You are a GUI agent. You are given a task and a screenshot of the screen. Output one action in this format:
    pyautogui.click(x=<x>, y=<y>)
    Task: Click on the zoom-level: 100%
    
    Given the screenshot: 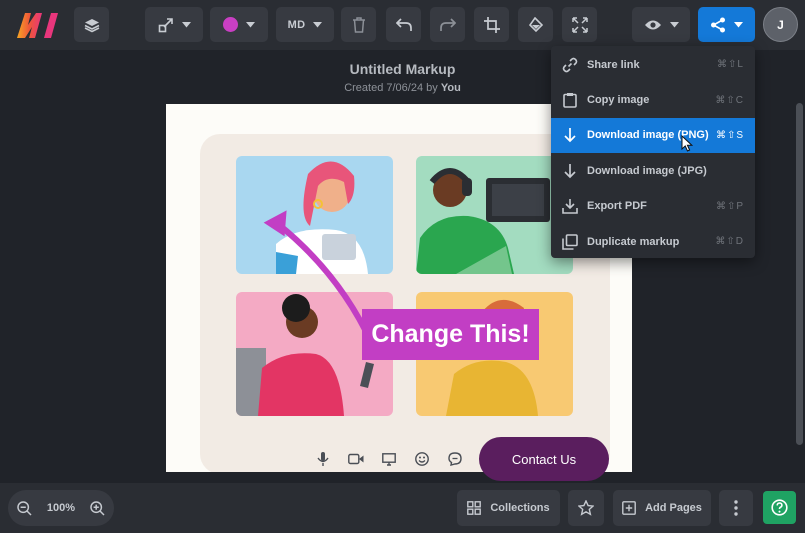 What is the action you would take?
    pyautogui.click(x=61, y=508)
    